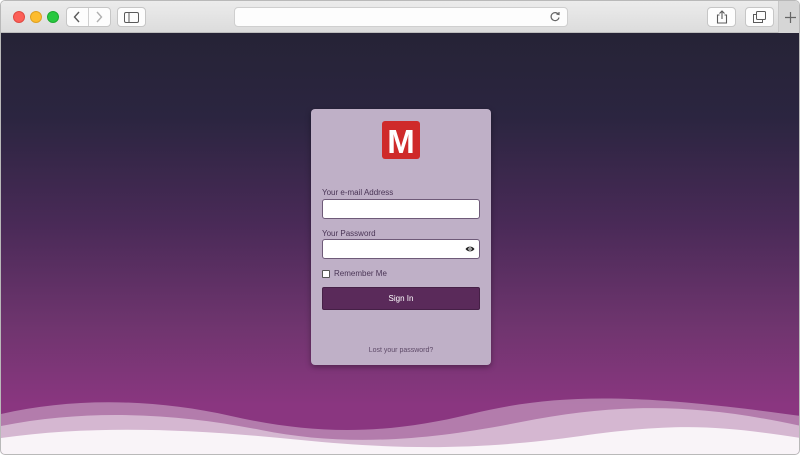 The height and width of the screenshot is (455, 800). I want to click on tabs-overview-icon, so click(759, 17).